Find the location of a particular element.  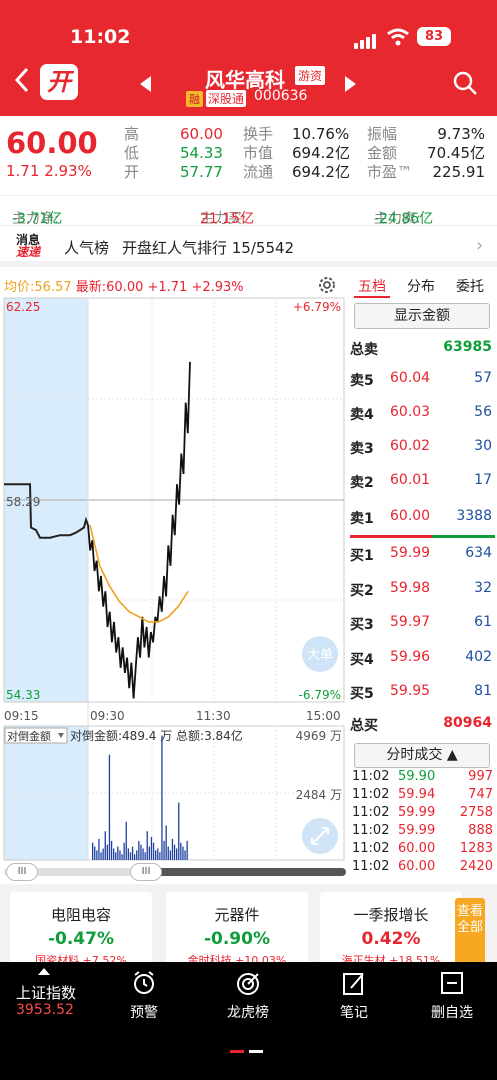

bid-row: 买5 59.95 81 is located at coordinates (422, 693).